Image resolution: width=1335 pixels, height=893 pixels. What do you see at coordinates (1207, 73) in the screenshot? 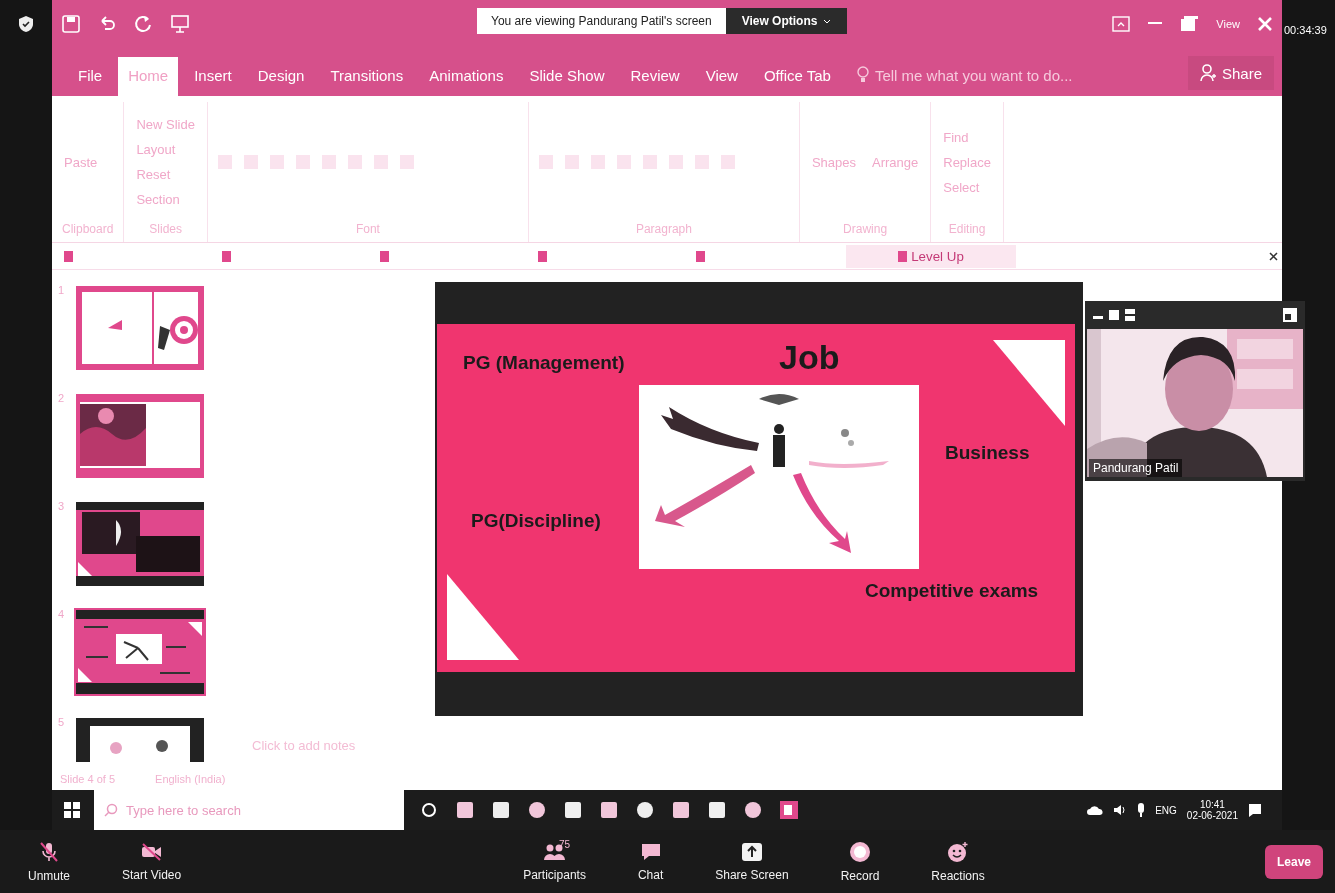
I see `person-icon` at bounding box center [1207, 73].